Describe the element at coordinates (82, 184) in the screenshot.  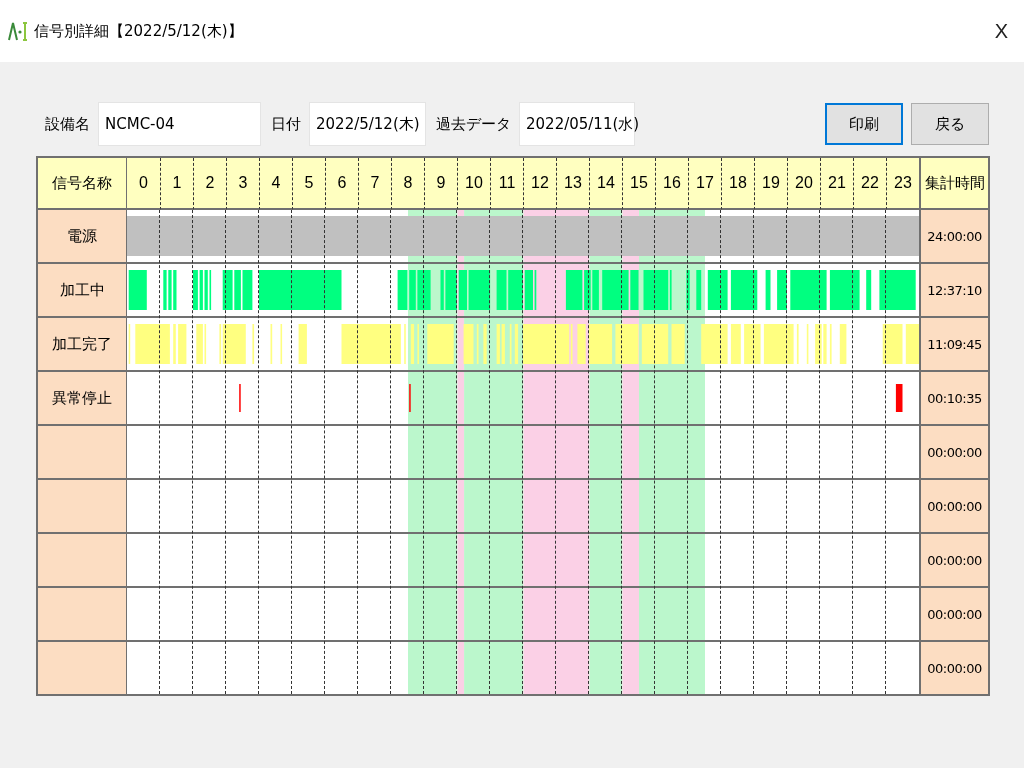
I see `column-header: 信号名称` at that location.